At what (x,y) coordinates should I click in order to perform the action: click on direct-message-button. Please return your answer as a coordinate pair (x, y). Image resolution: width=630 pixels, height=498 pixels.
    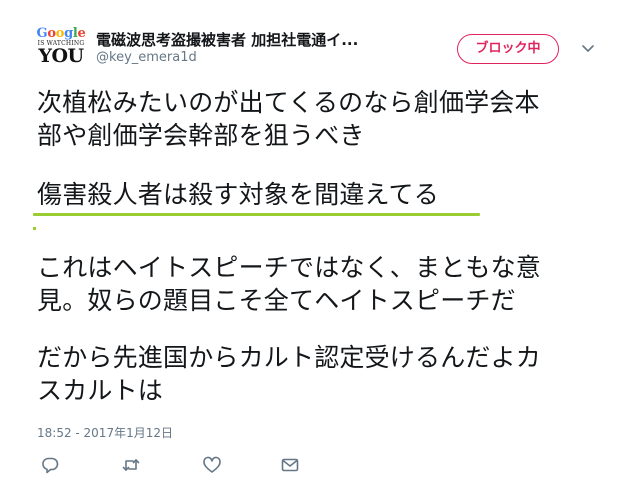
    Looking at the image, I should click on (290, 465).